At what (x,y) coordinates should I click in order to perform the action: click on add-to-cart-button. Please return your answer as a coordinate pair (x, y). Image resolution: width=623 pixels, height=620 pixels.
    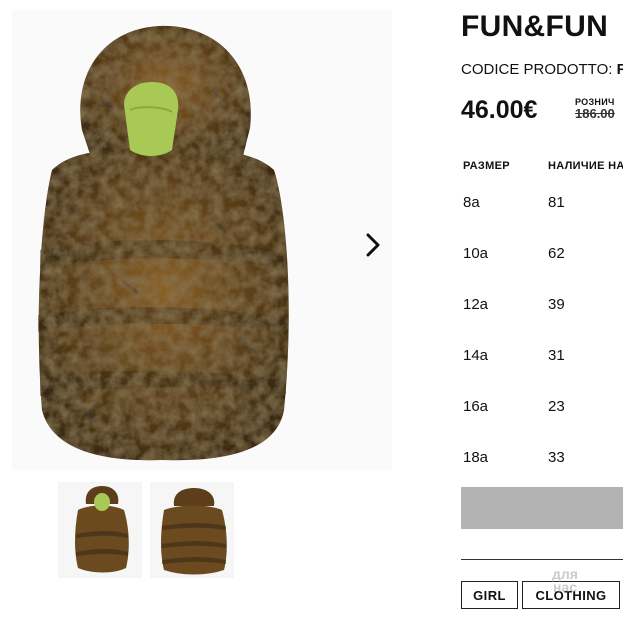
    Looking at the image, I should click on (542, 508).